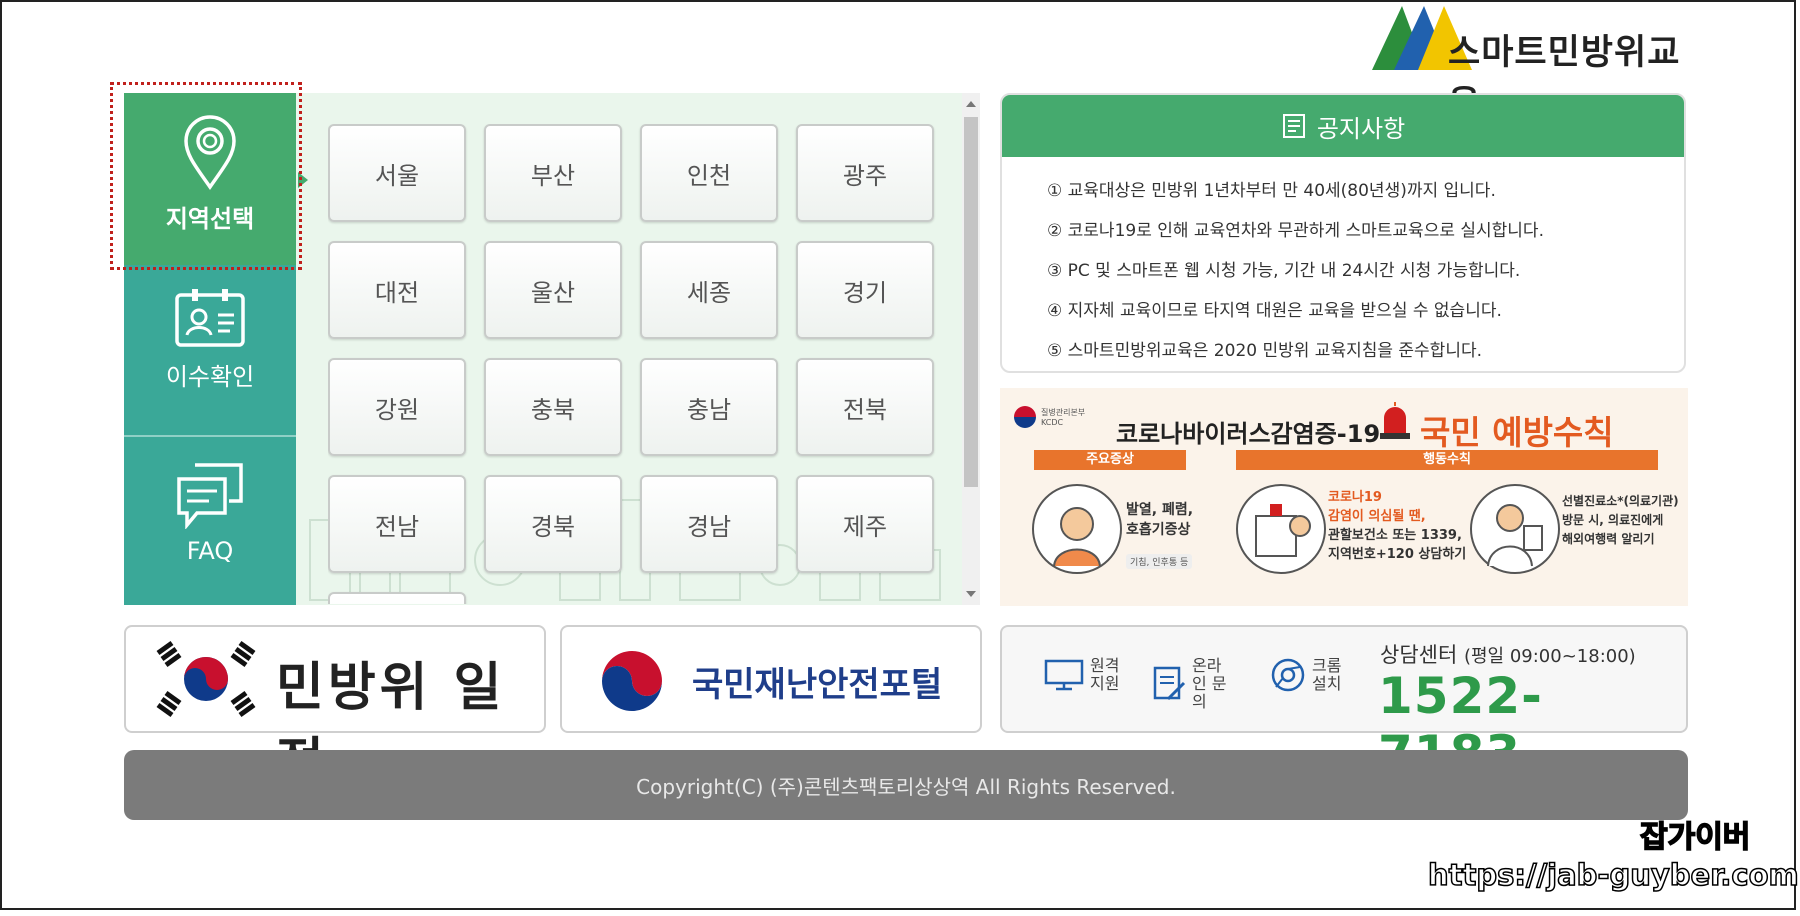 The height and width of the screenshot is (916, 1800). Describe the element at coordinates (1284, 271) in the screenshot. I see `notice-item: ③ PC 및 스마트폰 웹 시청 가능, 기간 내 24시간 시청 가능합니다.` at that location.